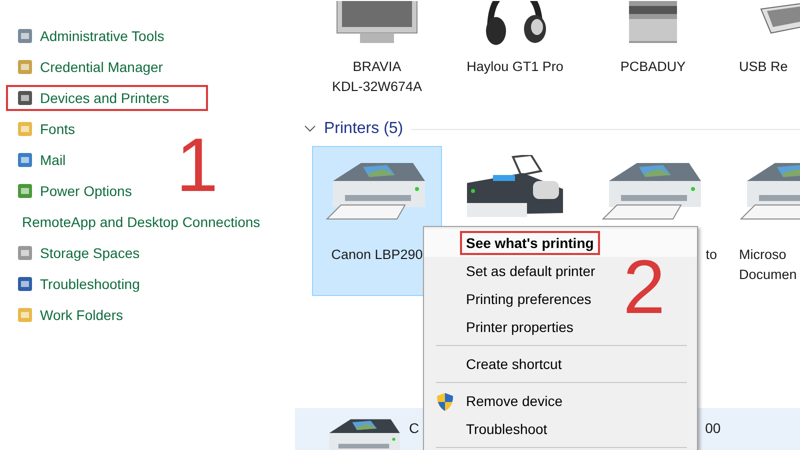 The image size is (800, 450). What do you see at coordinates (377, 221) in the screenshot?
I see `selected-printer-tile: Canon LBP290` at bounding box center [377, 221].